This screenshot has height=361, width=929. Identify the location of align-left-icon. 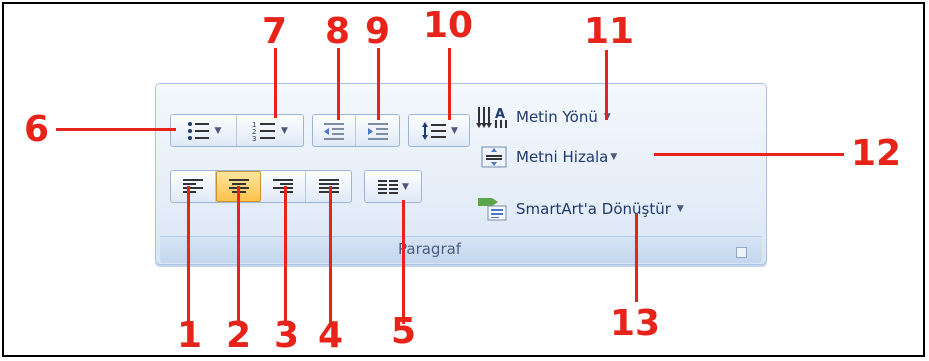
(193, 185).